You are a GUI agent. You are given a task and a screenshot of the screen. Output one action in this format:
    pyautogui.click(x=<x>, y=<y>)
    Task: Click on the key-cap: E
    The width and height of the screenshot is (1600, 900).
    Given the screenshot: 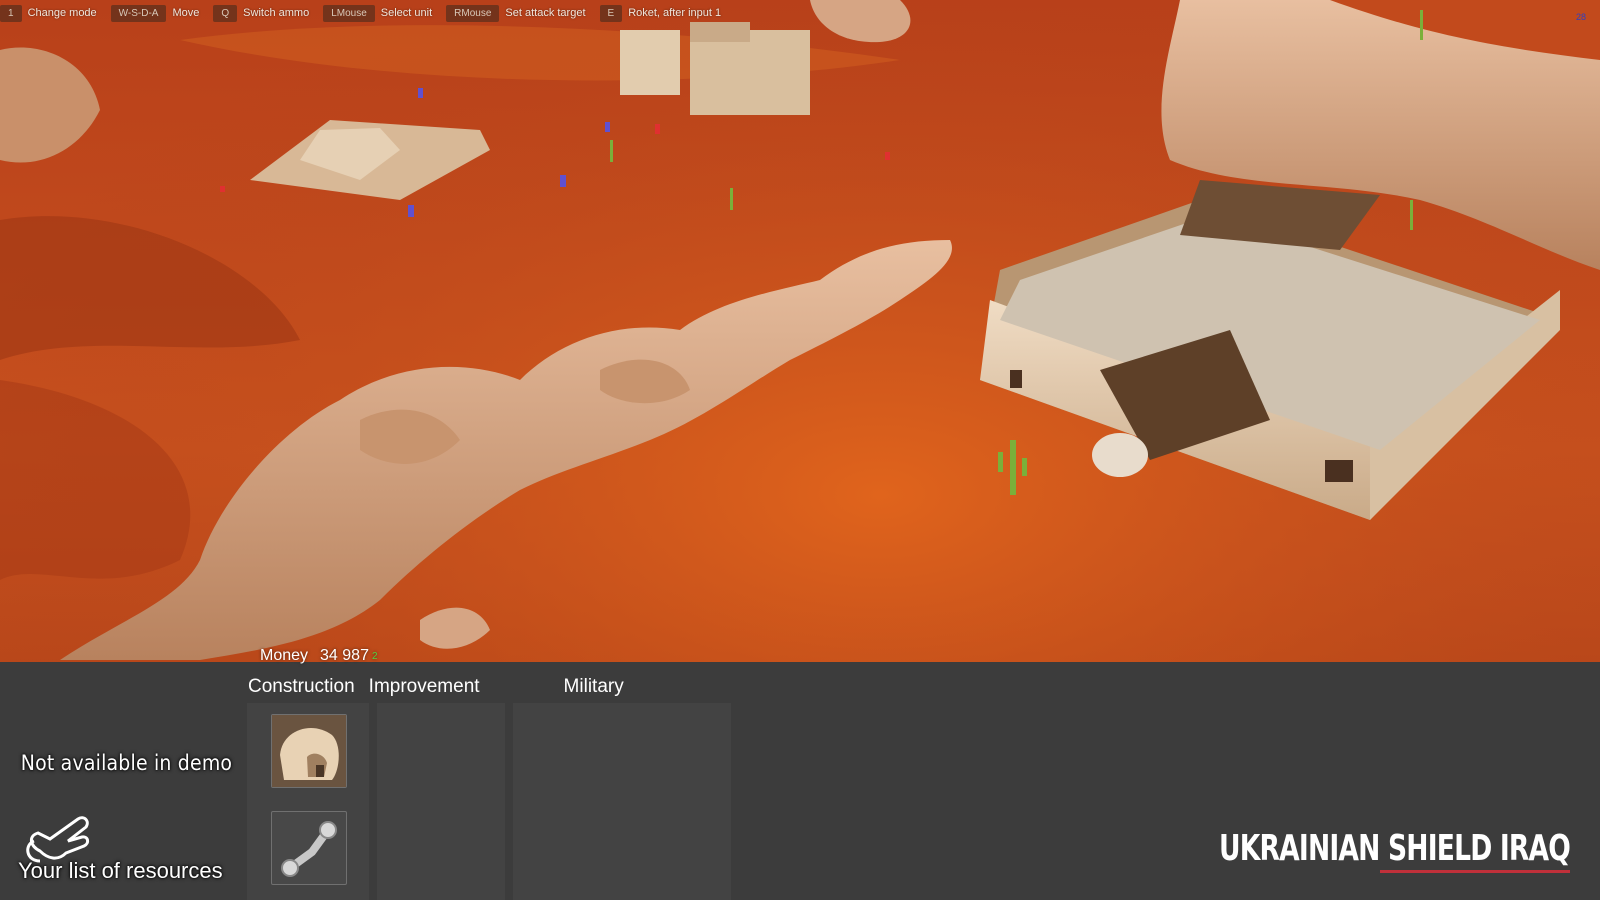 What is the action you would take?
    pyautogui.click(x=611, y=13)
    